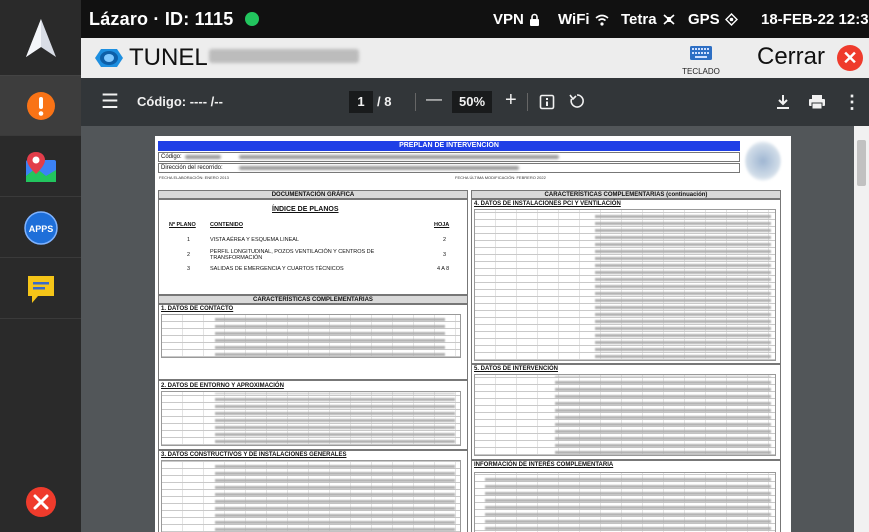 The height and width of the screenshot is (532, 869). I want to click on lock-icon, so click(534, 19).